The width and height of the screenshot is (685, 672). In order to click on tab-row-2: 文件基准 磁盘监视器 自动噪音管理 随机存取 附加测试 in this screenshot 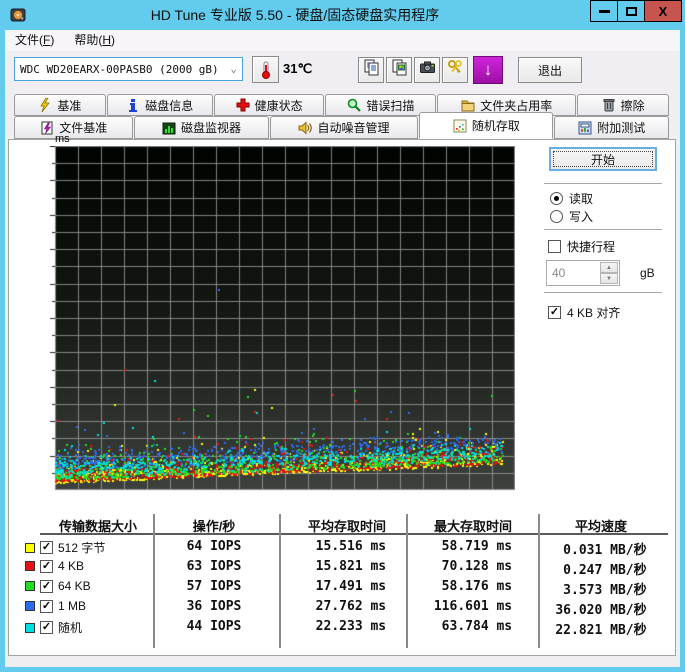, I will do `click(342, 125)`.